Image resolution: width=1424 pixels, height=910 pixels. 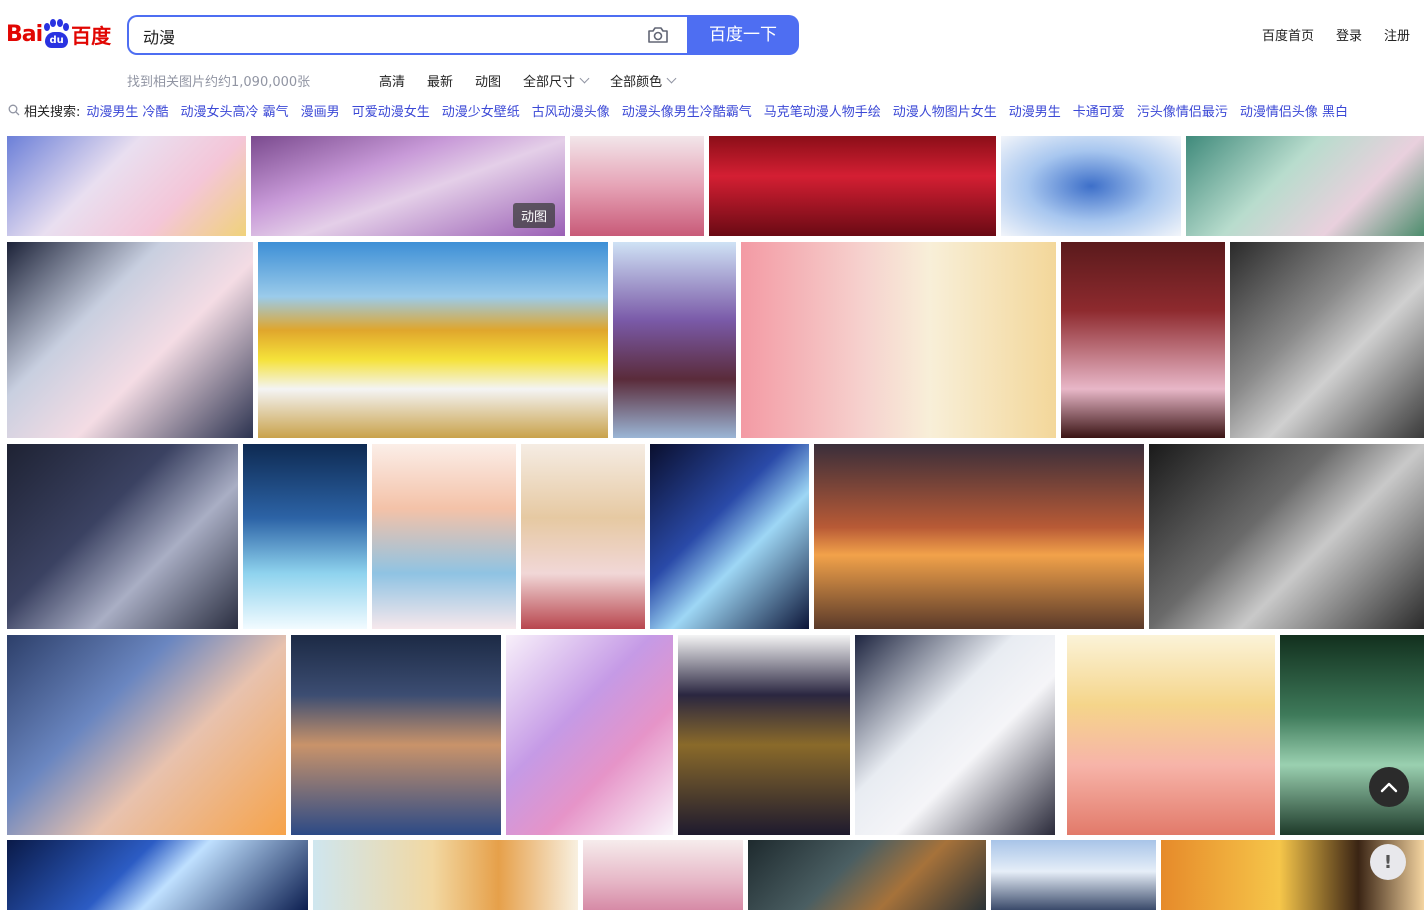 I want to click on filter-color-dropdown: 全部颜色, so click(x=643, y=80).